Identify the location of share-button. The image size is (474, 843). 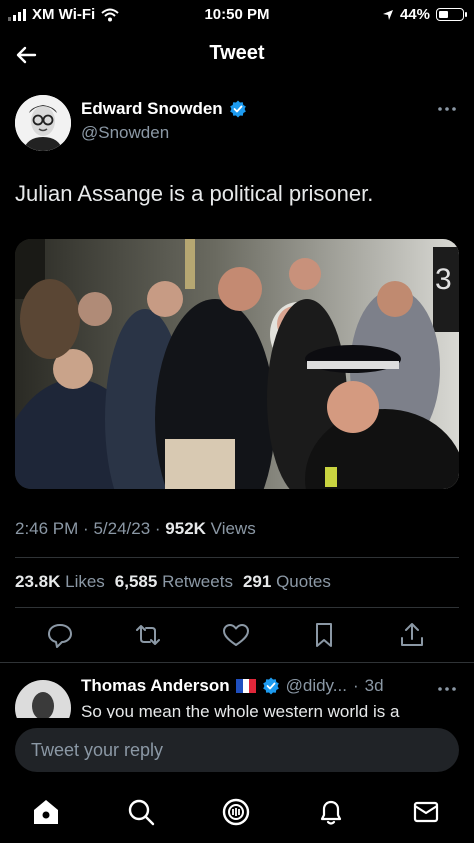
(412, 635).